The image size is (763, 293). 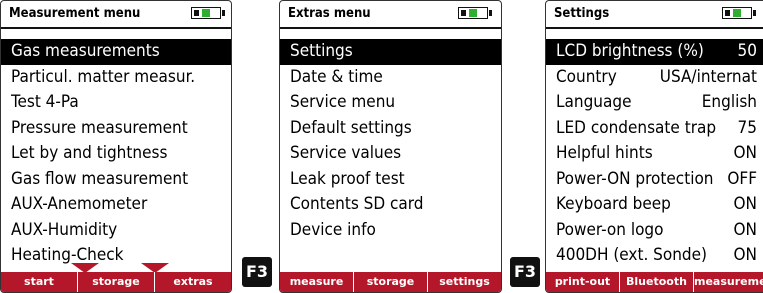 I want to click on softkey-bar: print-out Bluetooth measurement, so click(x=654, y=282).